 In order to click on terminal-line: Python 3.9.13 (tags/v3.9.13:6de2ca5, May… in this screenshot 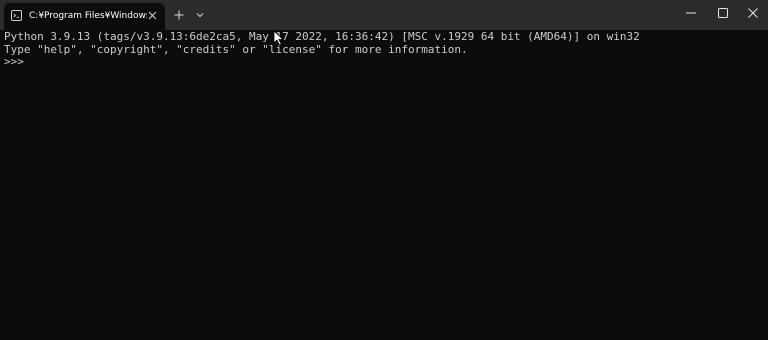, I will do `click(322, 36)`.